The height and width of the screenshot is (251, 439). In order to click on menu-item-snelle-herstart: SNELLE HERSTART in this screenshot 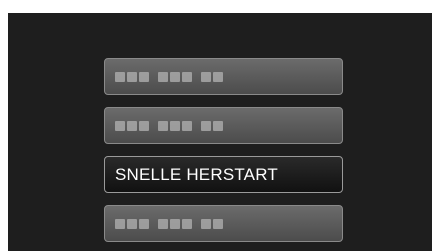, I will do `click(223, 174)`.